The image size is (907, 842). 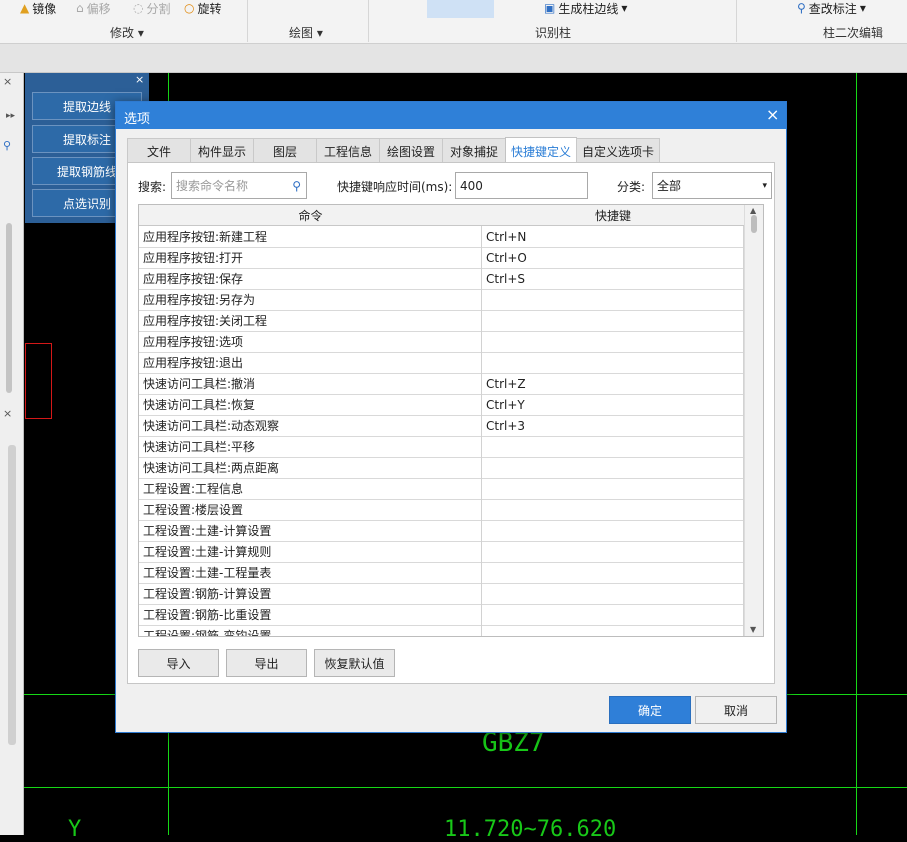 What do you see at coordinates (441, 573) in the screenshot?
I see `table-row: 工程设置:土建-工程量表` at bounding box center [441, 573].